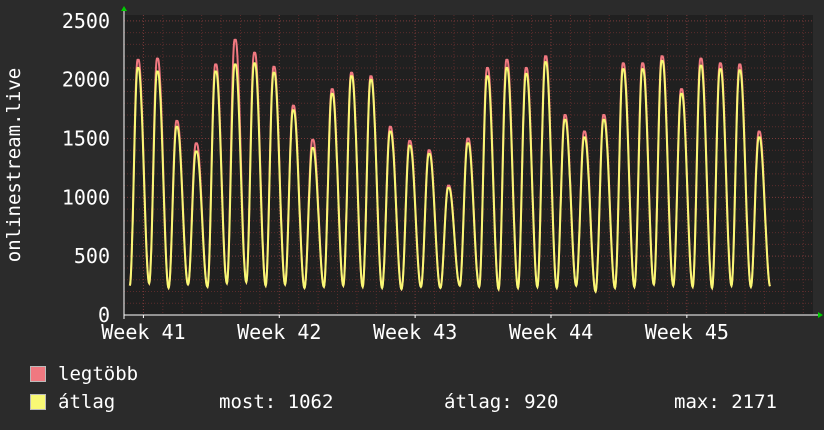  Describe the element at coordinates (14, 165) in the screenshot. I see `y-axis-title: onlinestream.live` at that location.